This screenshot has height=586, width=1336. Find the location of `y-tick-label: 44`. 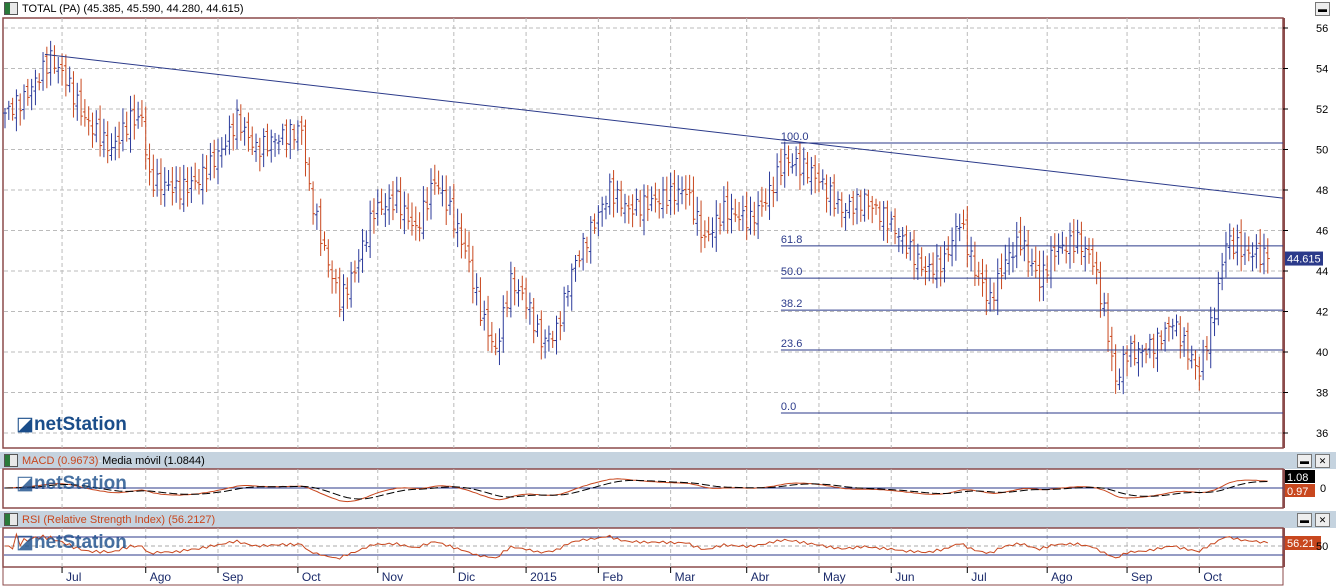

y-tick-label: 44 is located at coordinates (1322, 272).